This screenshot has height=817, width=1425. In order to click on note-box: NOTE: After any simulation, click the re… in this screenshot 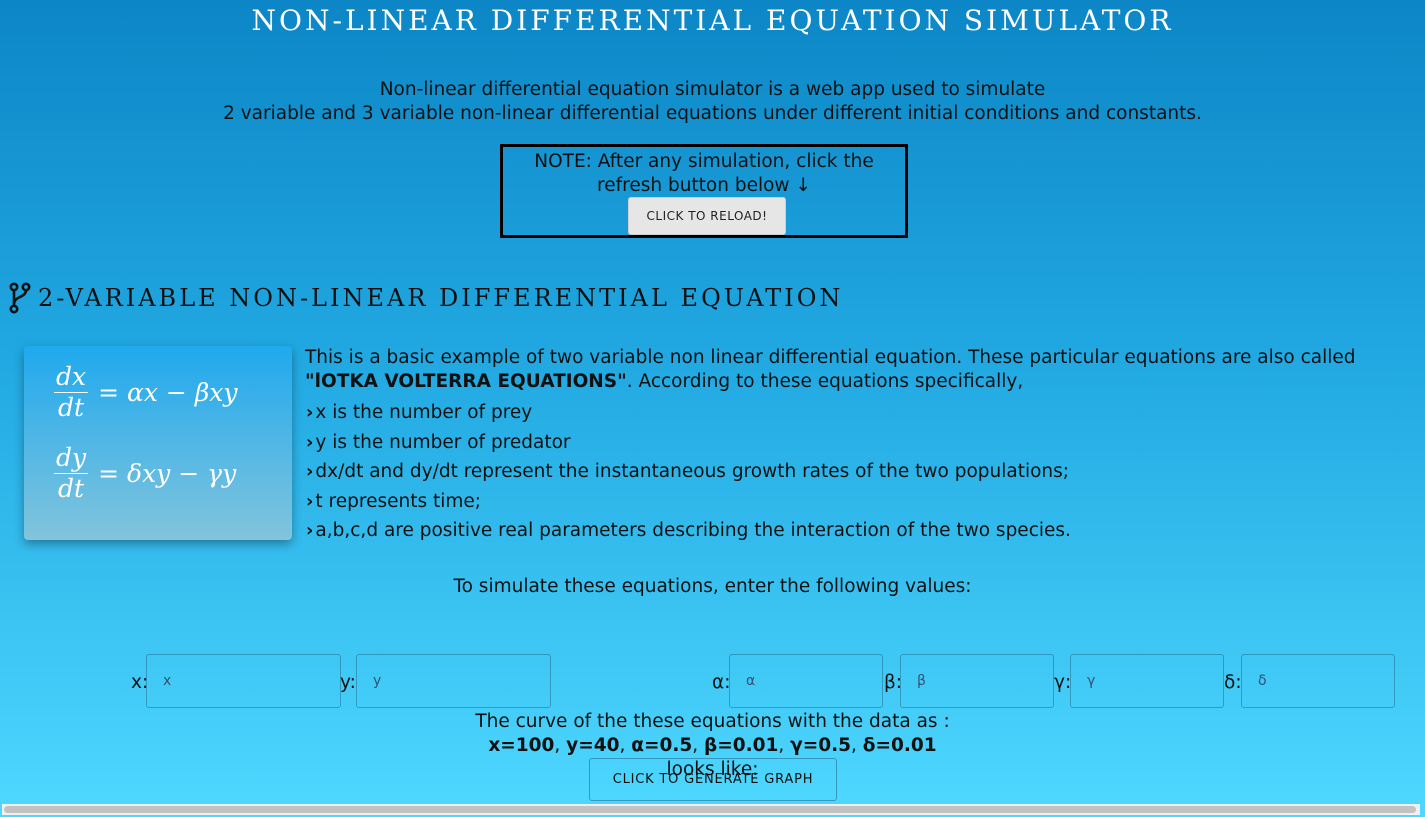, I will do `click(704, 191)`.